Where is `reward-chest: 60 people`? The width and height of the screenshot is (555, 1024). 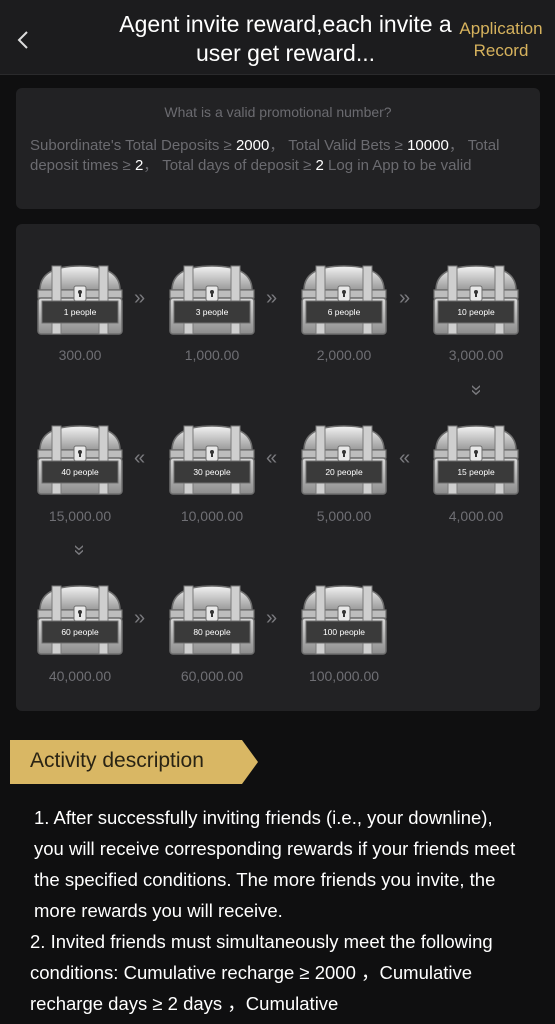 reward-chest: 60 people is located at coordinates (80, 618).